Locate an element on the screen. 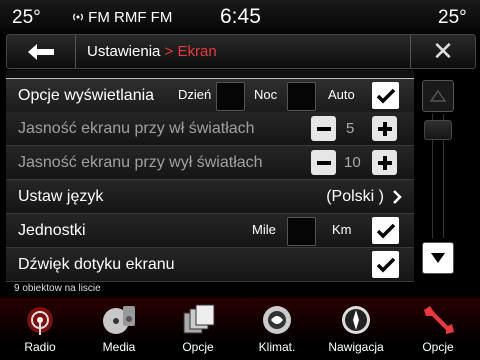  option-day-label: Dzień is located at coordinates (195, 94).